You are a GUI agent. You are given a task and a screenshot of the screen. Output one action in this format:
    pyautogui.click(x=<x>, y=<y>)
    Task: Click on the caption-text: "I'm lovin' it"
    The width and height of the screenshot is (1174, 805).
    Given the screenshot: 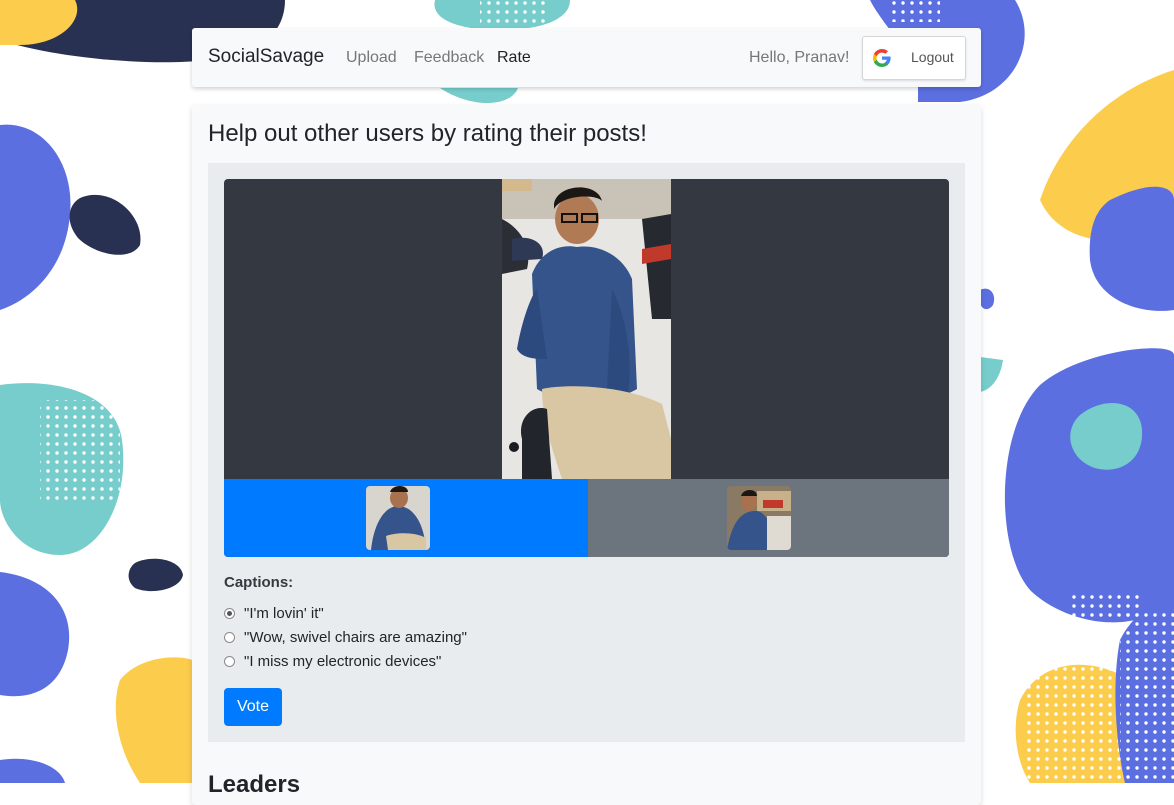 What is the action you would take?
    pyautogui.click(x=284, y=613)
    